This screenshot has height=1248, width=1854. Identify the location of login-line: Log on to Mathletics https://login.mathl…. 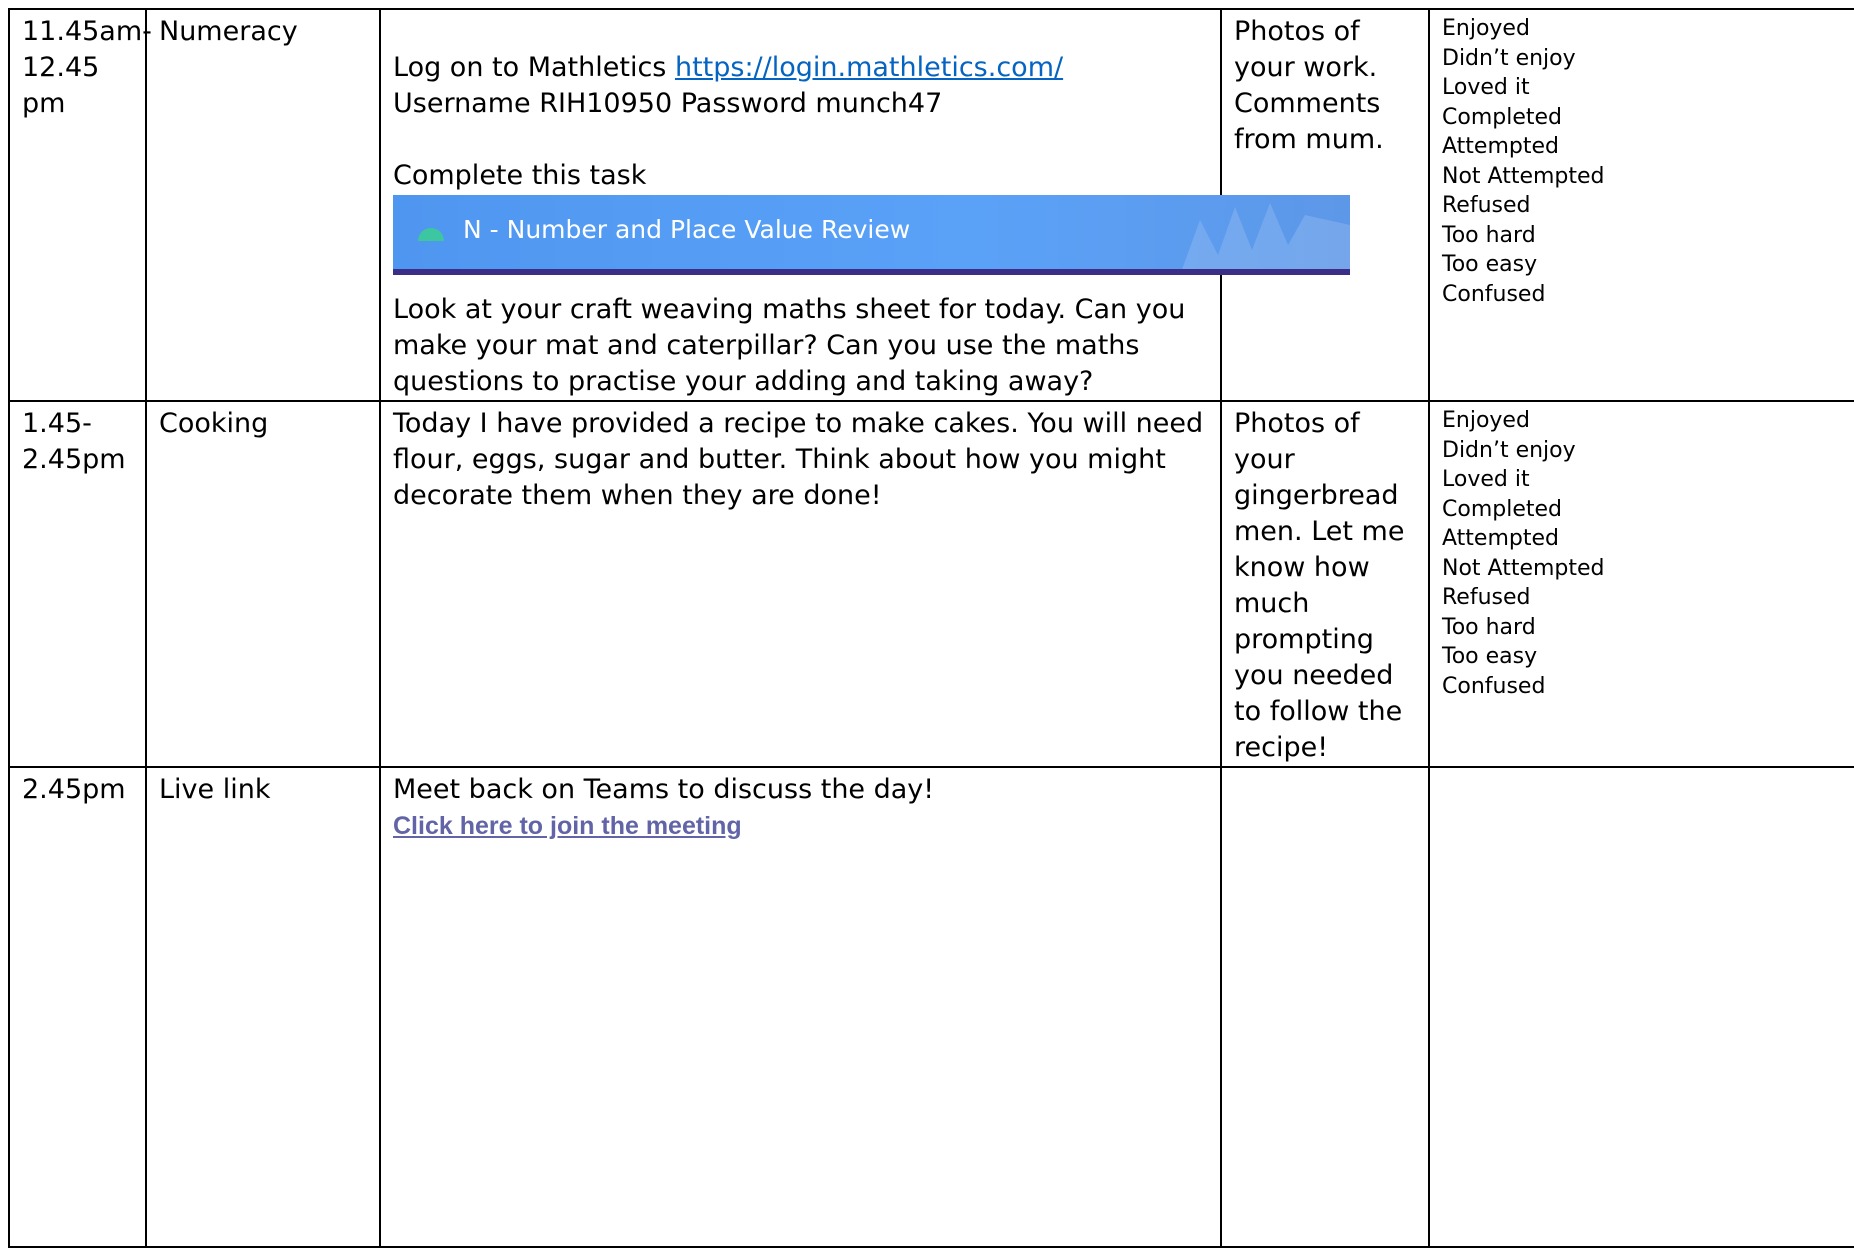
(800, 68).